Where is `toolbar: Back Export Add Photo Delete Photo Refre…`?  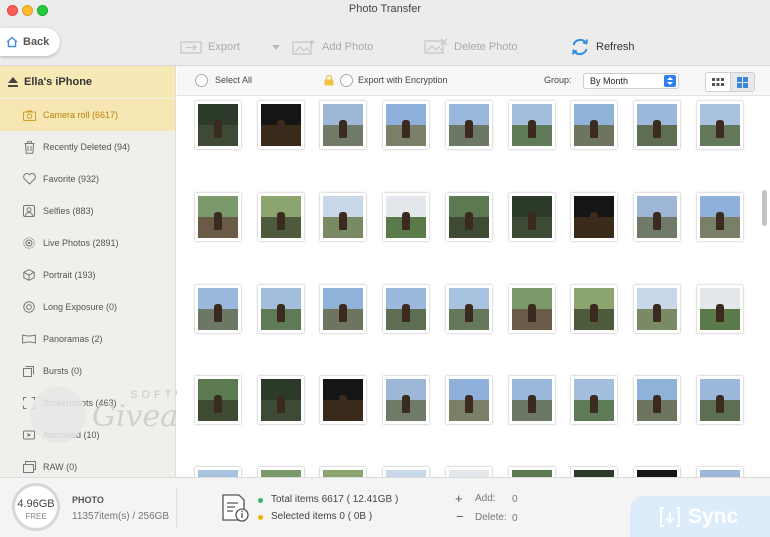
toolbar: Back Export Add Photo Delete Photo Refre… is located at coordinates (385, 43).